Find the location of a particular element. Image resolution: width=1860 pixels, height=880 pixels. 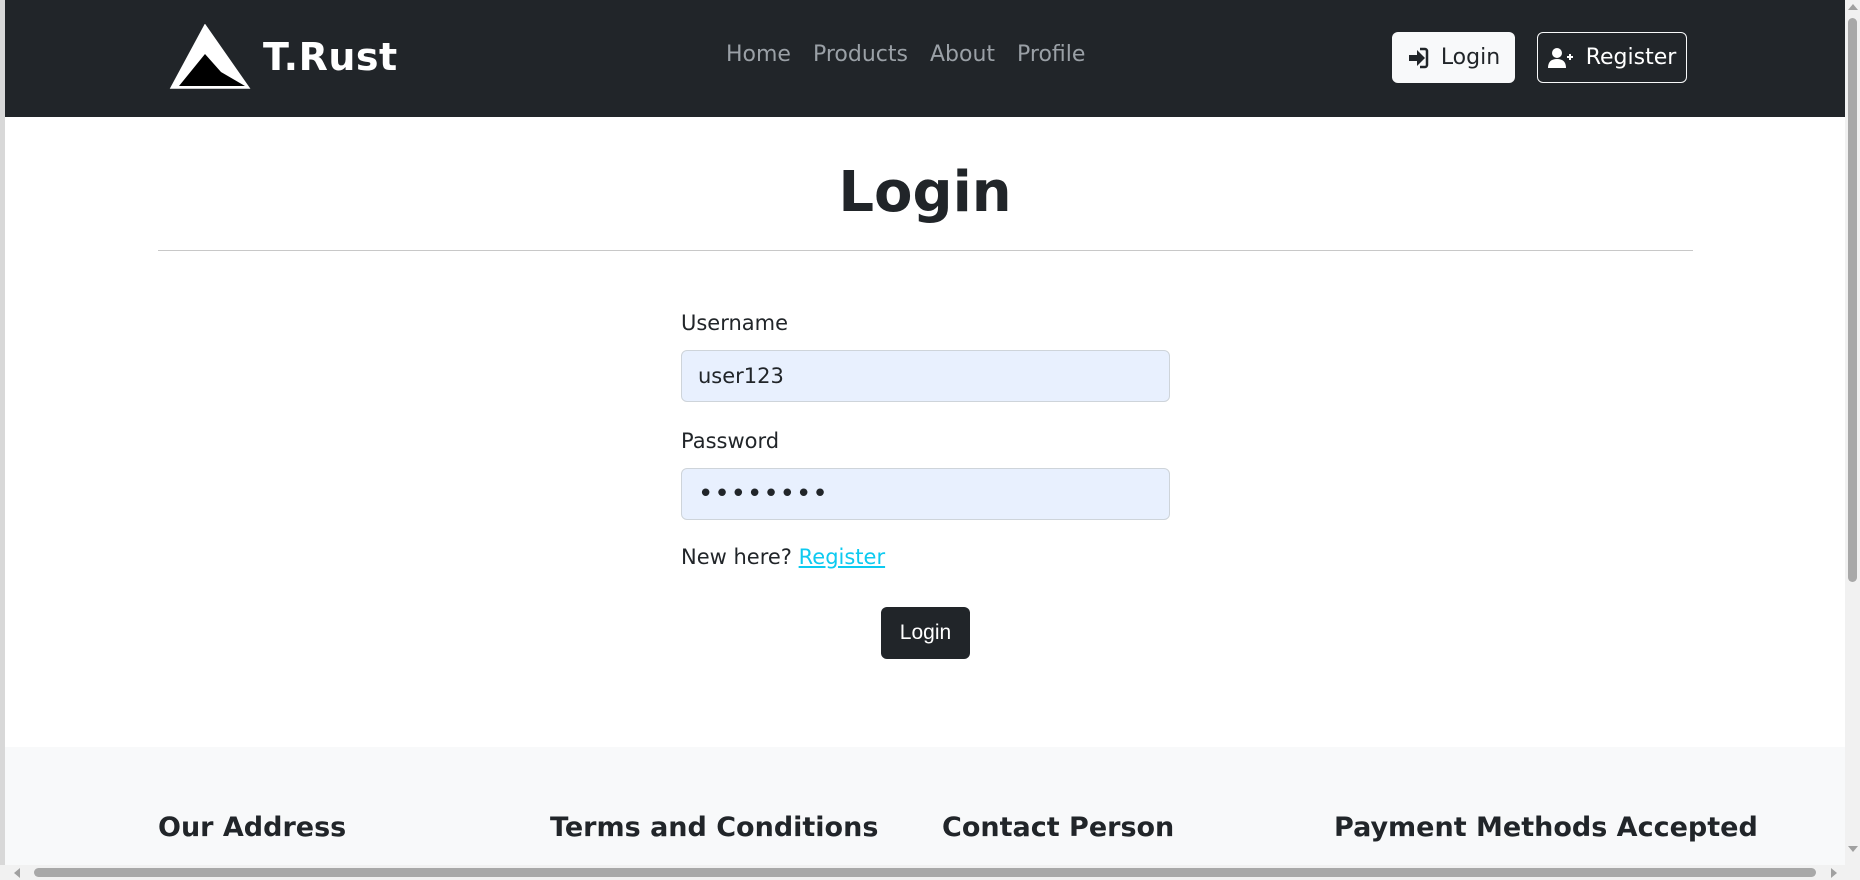

navbar-login-label: Login is located at coordinates (1470, 57).